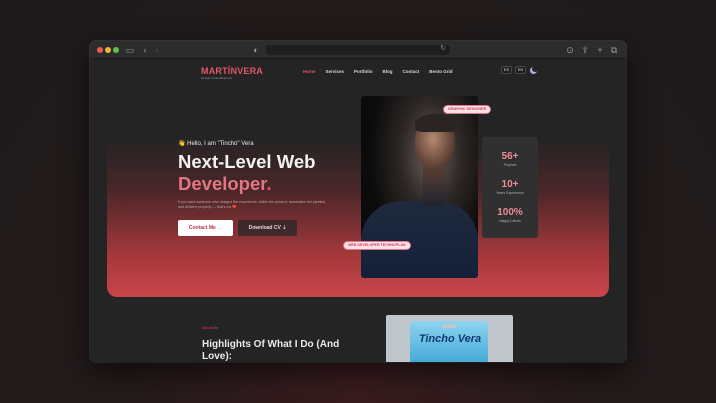 Image resolution: width=716 pixels, height=403 pixels. What do you see at coordinates (510, 184) in the screenshot?
I see `stat-value: 10+` at bounding box center [510, 184].